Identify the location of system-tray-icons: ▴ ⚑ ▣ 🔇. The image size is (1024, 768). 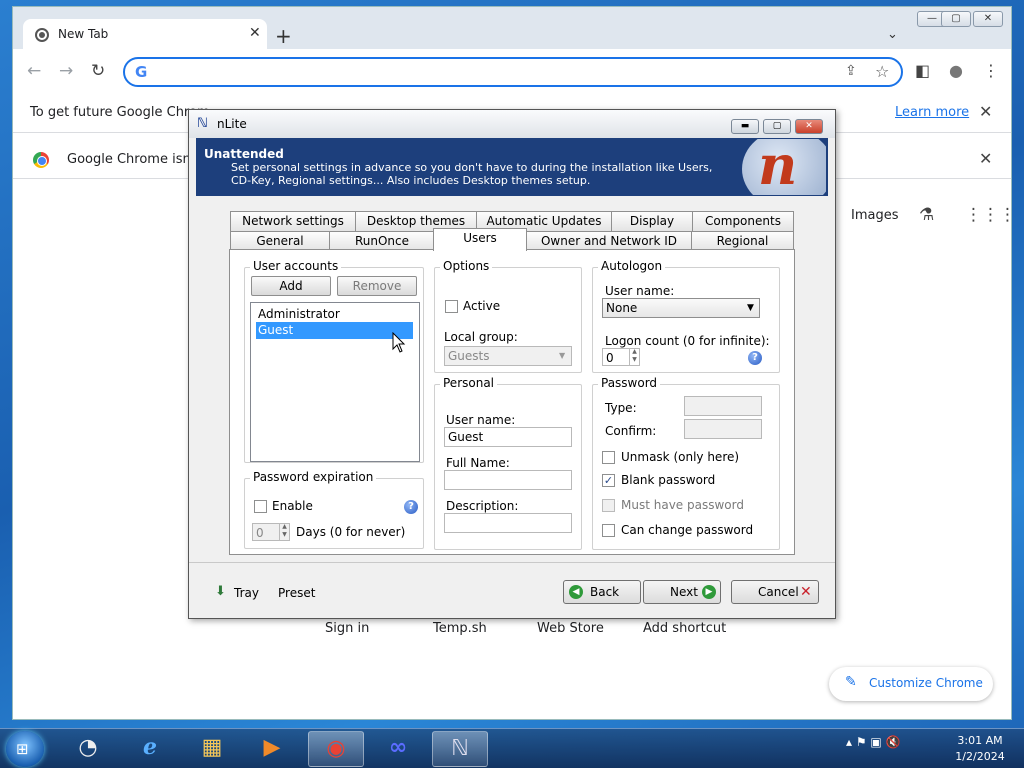
(873, 742).